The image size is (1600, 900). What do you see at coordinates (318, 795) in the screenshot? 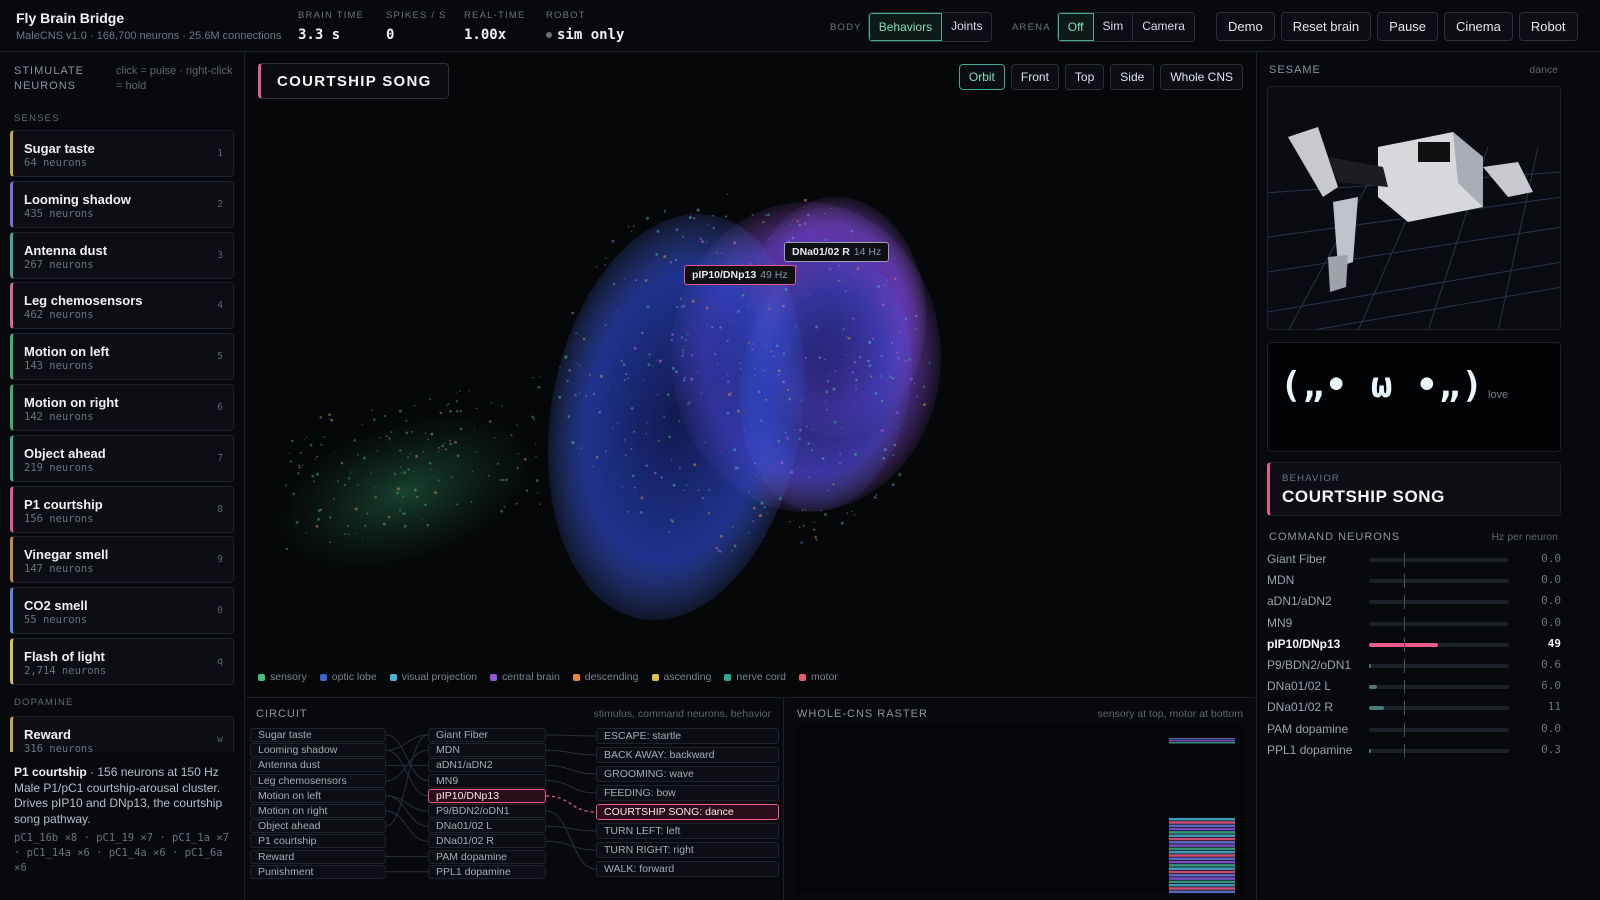
I see `circuit-input-node: Motion on left` at bounding box center [318, 795].